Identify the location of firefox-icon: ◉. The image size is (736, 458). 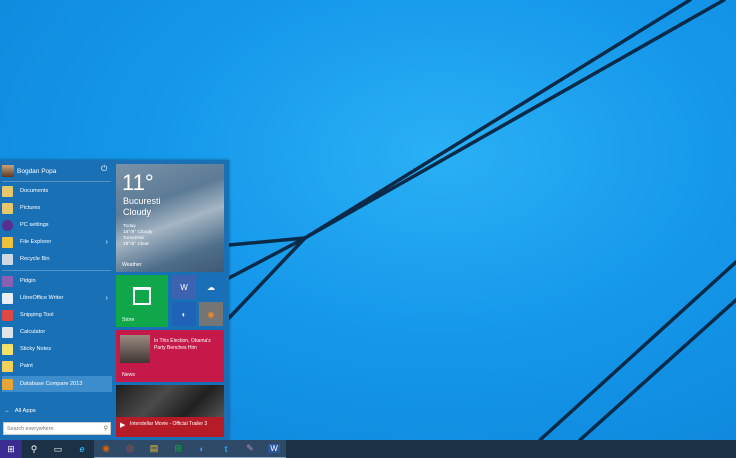
(106, 448).